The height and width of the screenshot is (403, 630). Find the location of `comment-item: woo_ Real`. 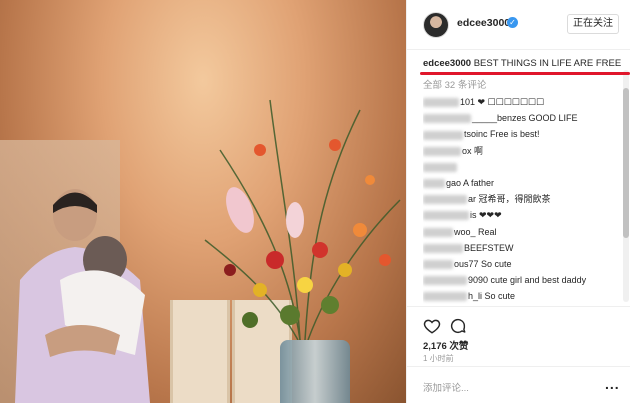

comment-item: woo_ Real is located at coordinates (523, 232).